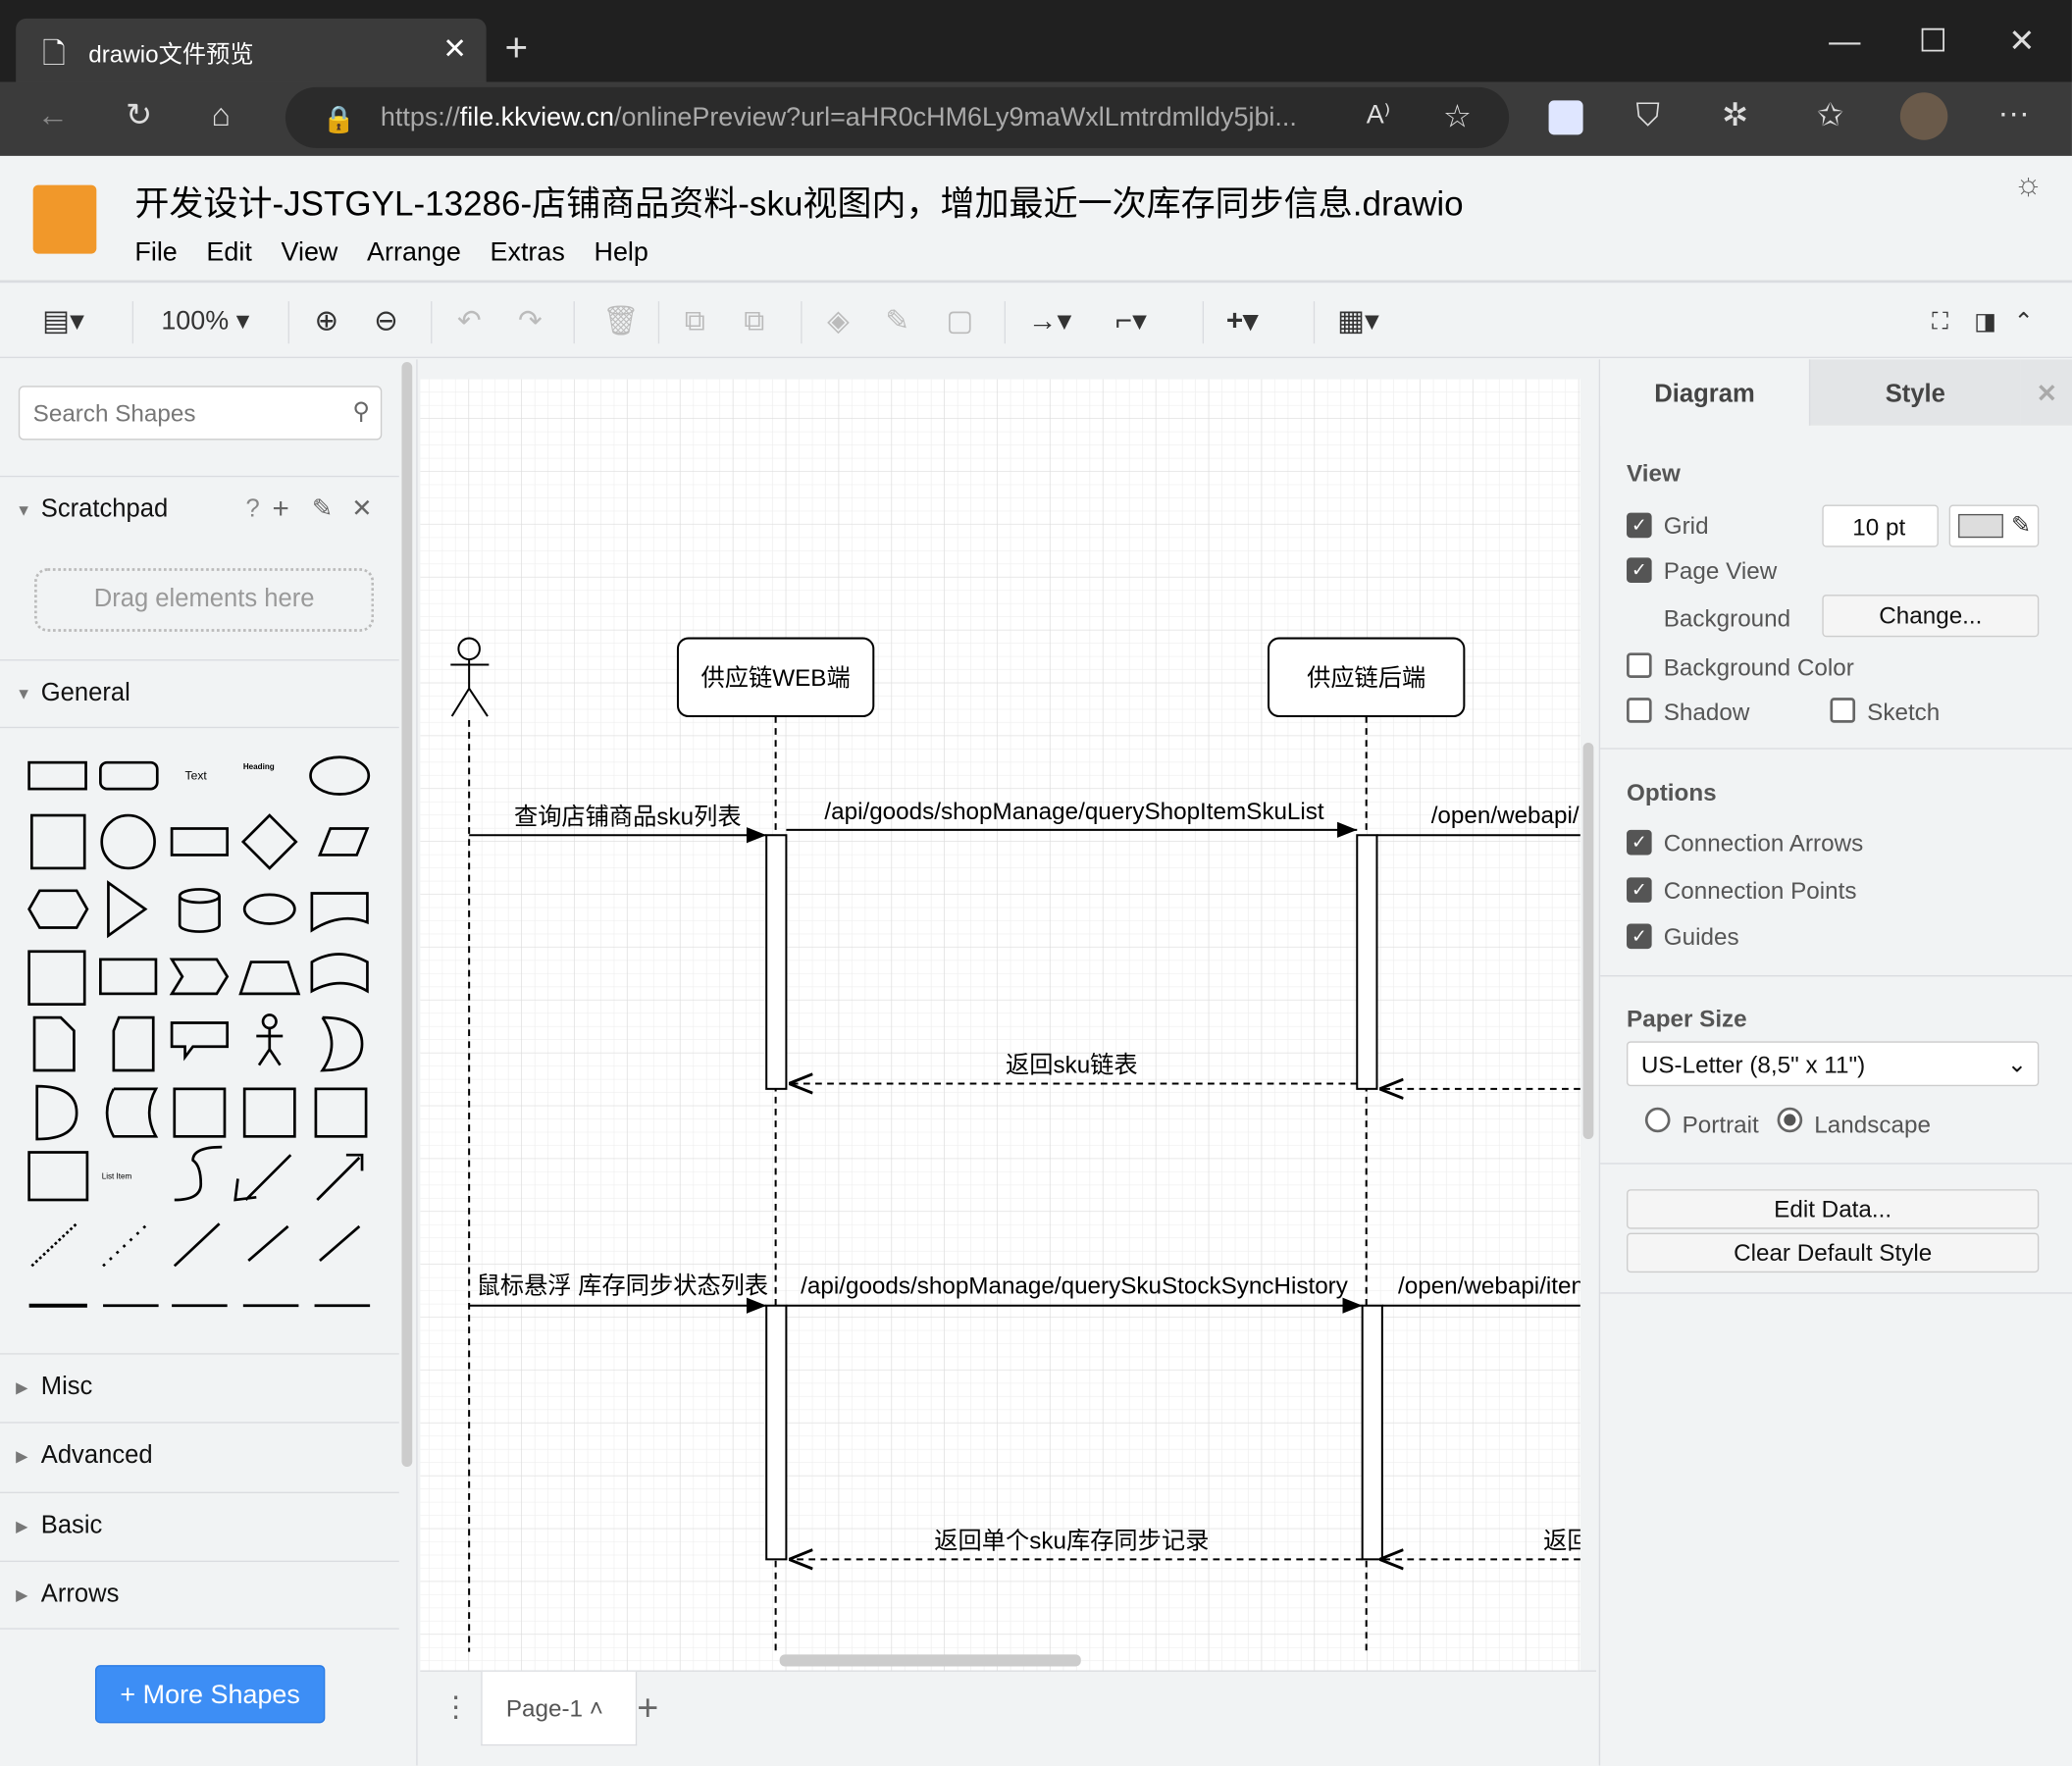 This screenshot has height=1766, width=2072. What do you see at coordinates (340, 776) in the screenshot?
I see `shape-ellipse` at bounding box center [340, 776].